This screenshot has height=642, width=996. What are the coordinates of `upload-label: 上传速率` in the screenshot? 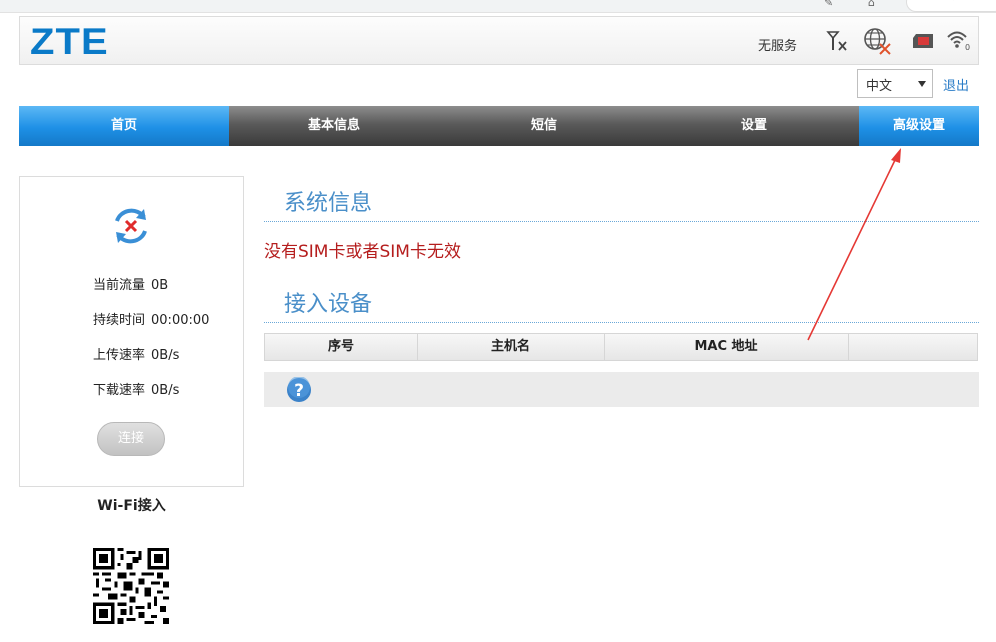 It's located at (119, 355).